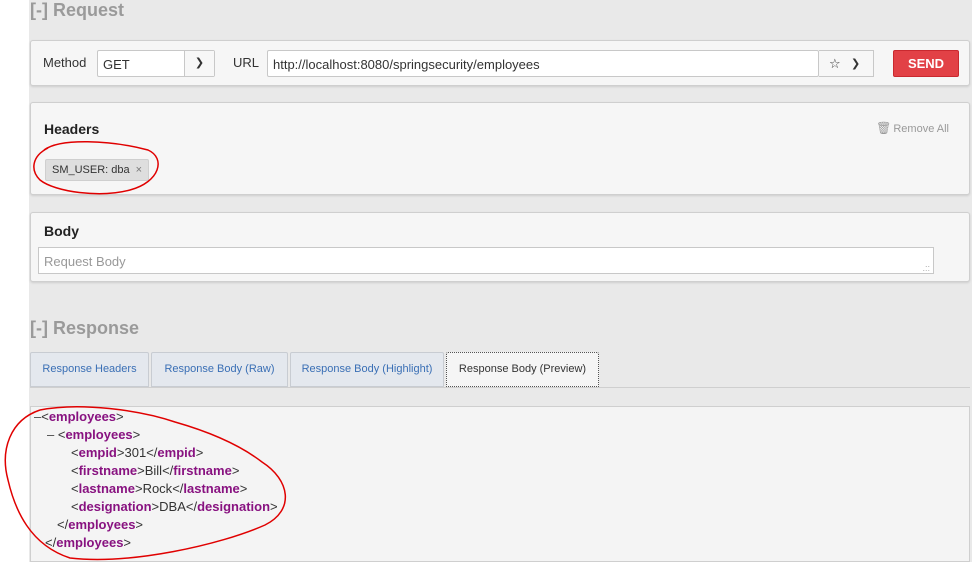 Image resolution: width=972 pixels, height=562 pixels. Describe the element at coordinates (174, 506) in the screenshot. I see `xml-field-designation: <designation>DBA</designation>` at that location.